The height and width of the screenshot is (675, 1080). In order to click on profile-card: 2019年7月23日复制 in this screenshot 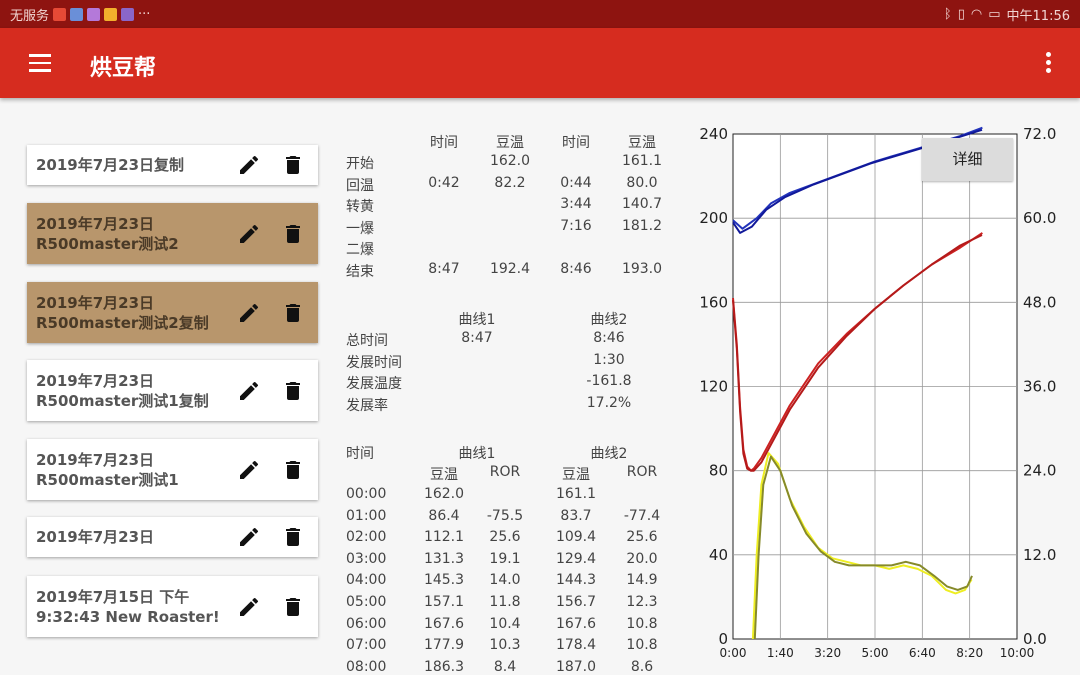, I will do `click(172, 165)`.